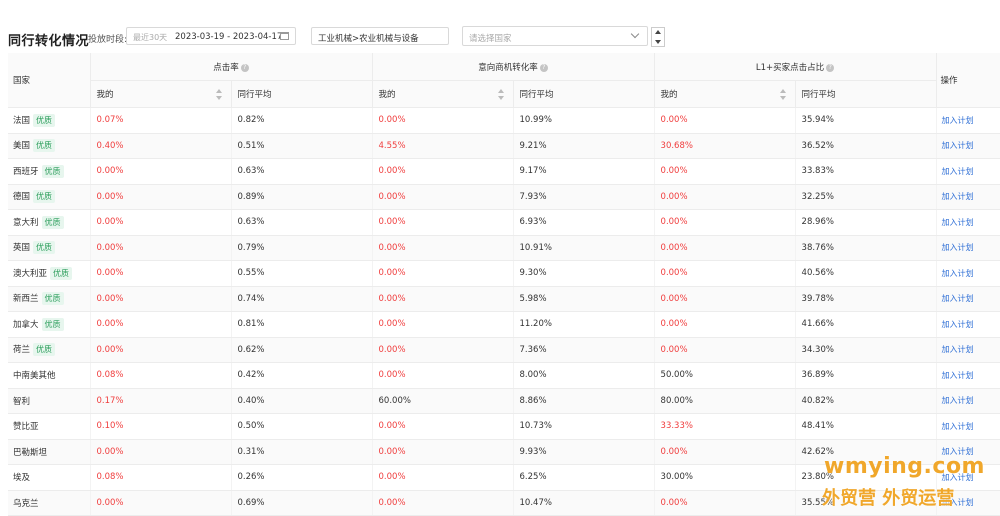  Describe the element at coordinates (231, 67) in the screenshot. I see `group-header-ctr: 点击率?` at that location.